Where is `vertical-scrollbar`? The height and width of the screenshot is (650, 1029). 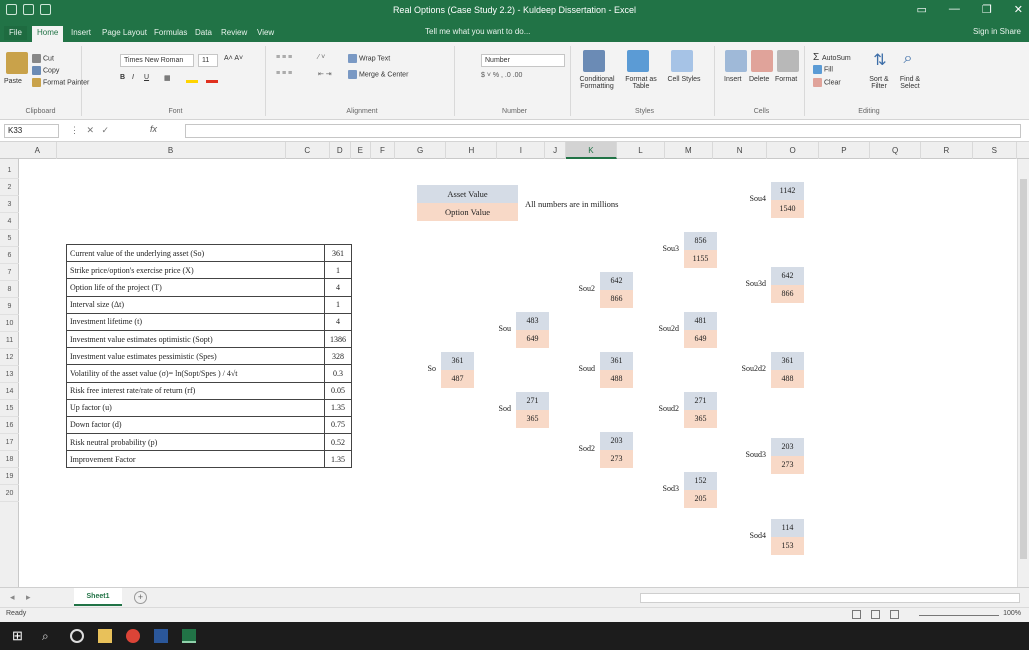
vertical-scrollbar is located at coordinates (1023, 373).